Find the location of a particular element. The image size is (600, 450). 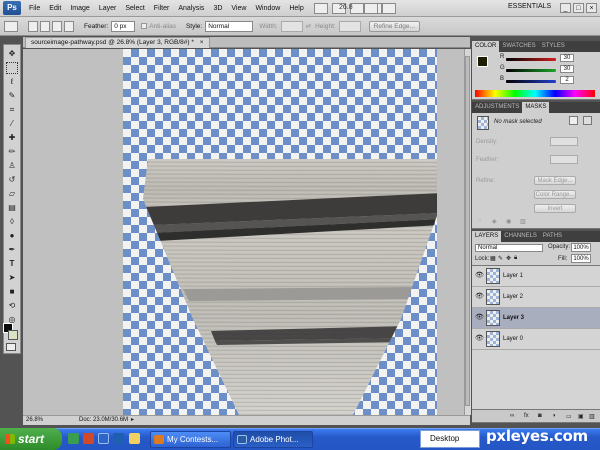

lasso-tool-icon: ℓ is located at coordinates (12, 82).